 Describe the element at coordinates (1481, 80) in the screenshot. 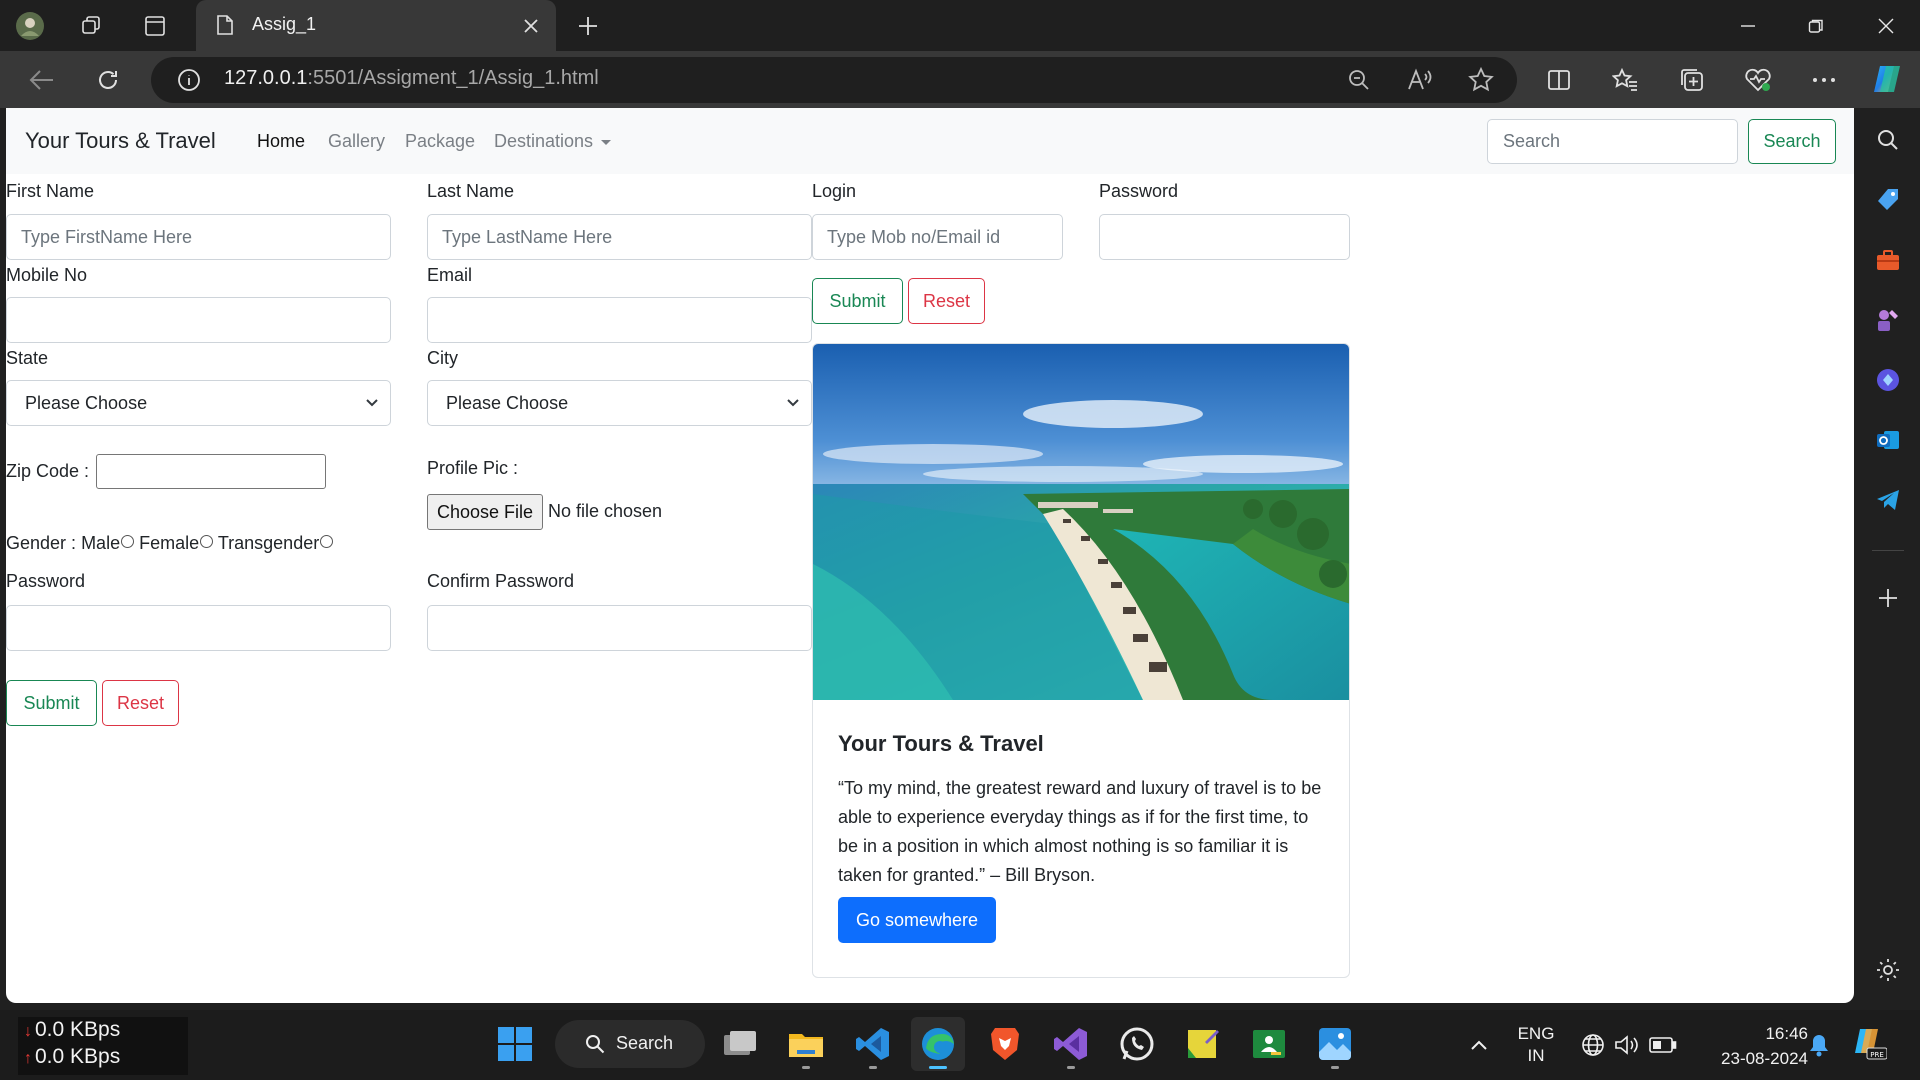

I see `favorite-star-icon` at that location.